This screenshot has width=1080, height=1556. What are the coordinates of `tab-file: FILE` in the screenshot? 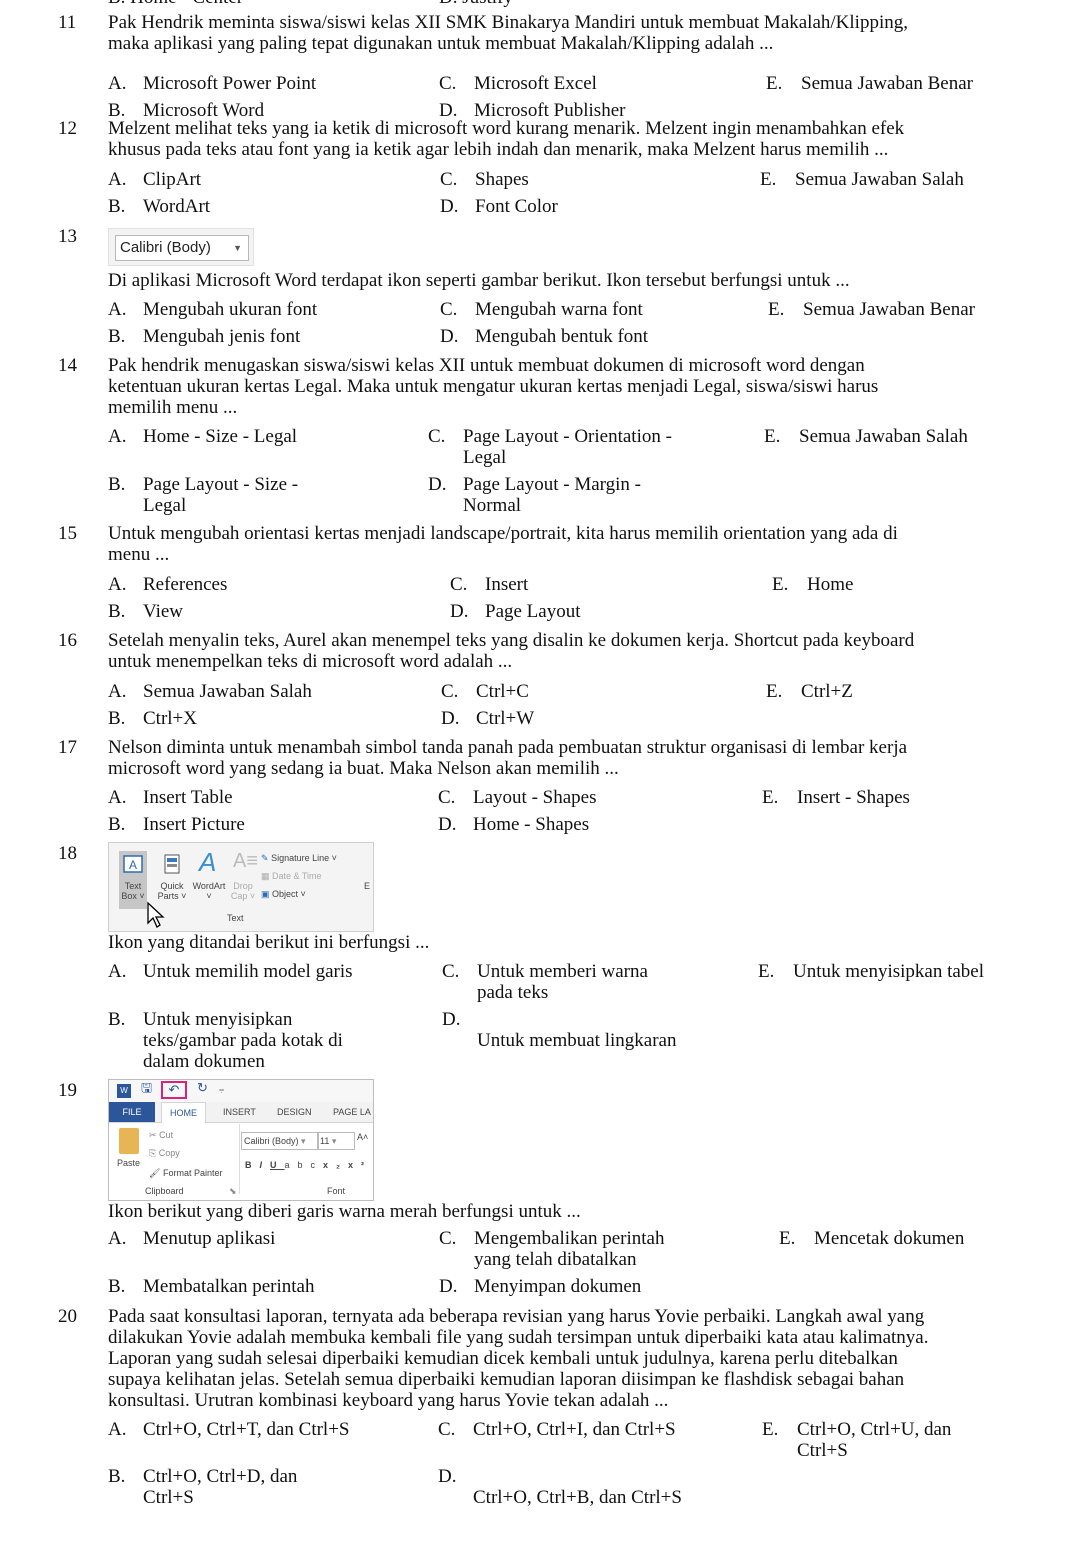 It's located at (132, 1112).